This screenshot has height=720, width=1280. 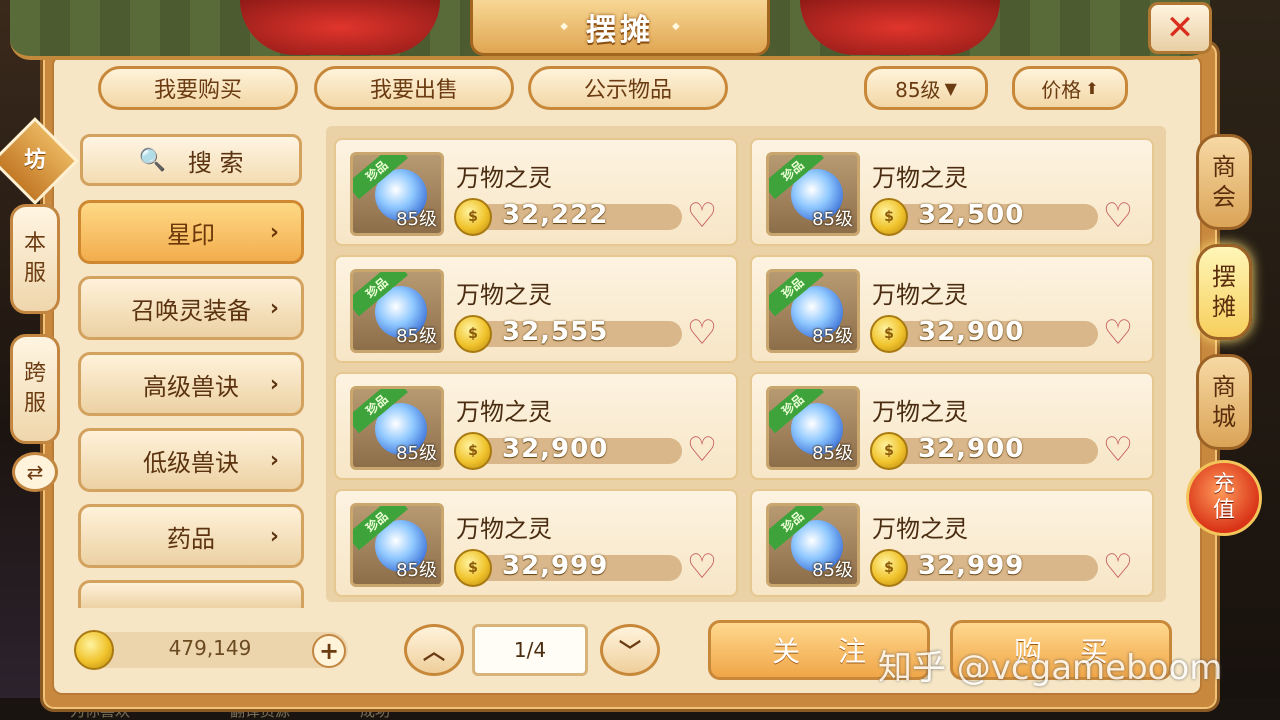 I want to click on nav-label-char: 摊, so click(x=1224, y=307).